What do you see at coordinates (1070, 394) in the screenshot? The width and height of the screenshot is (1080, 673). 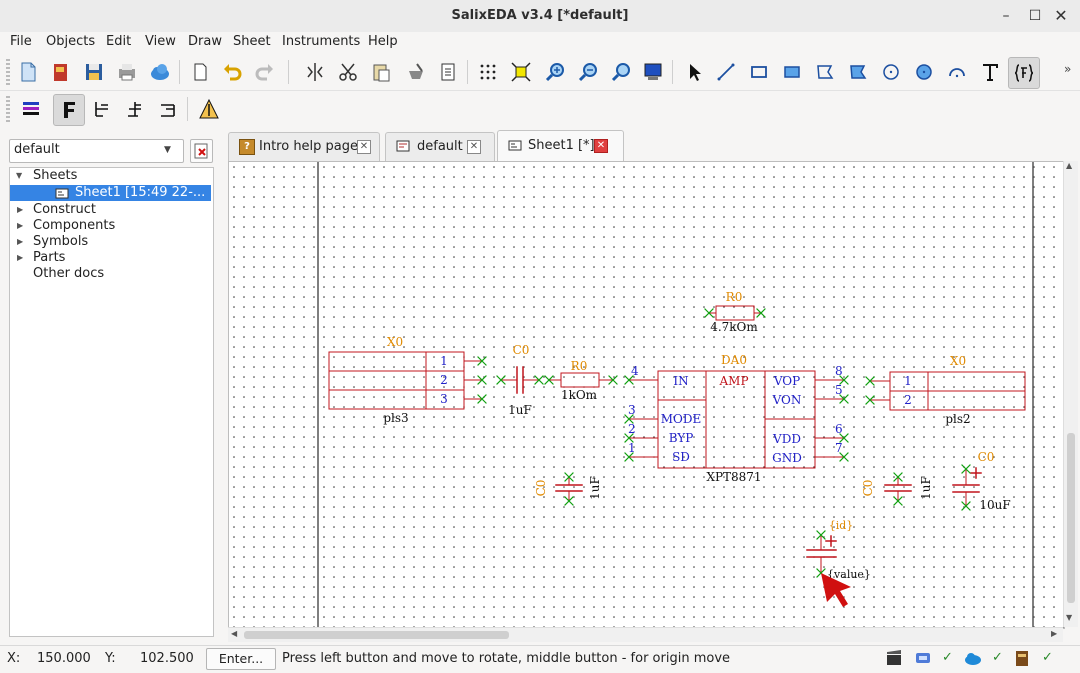 I see `vertical-scrollbar: ▲ ▼` at bounding box center [1070, 394].